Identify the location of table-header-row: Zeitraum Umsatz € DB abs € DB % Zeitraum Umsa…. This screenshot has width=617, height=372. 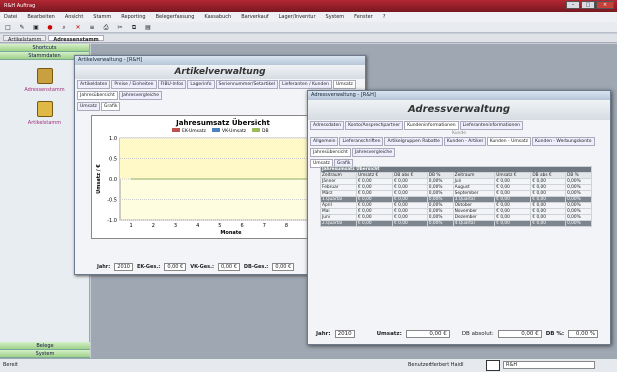
(456, 175).